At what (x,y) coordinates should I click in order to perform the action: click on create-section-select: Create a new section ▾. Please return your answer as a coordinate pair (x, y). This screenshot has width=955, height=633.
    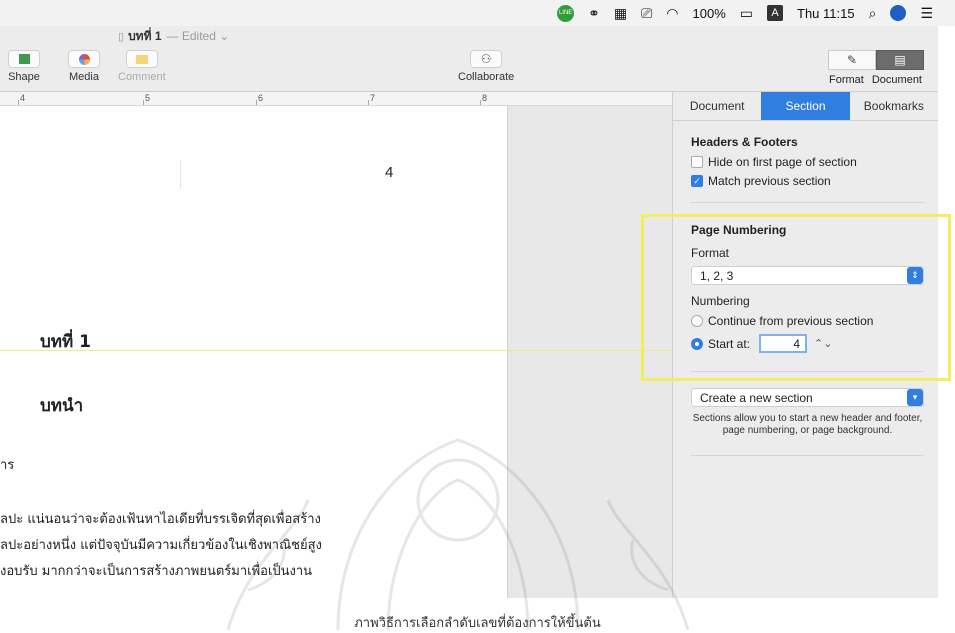
    Looking at the image, I should click on (807, 397).